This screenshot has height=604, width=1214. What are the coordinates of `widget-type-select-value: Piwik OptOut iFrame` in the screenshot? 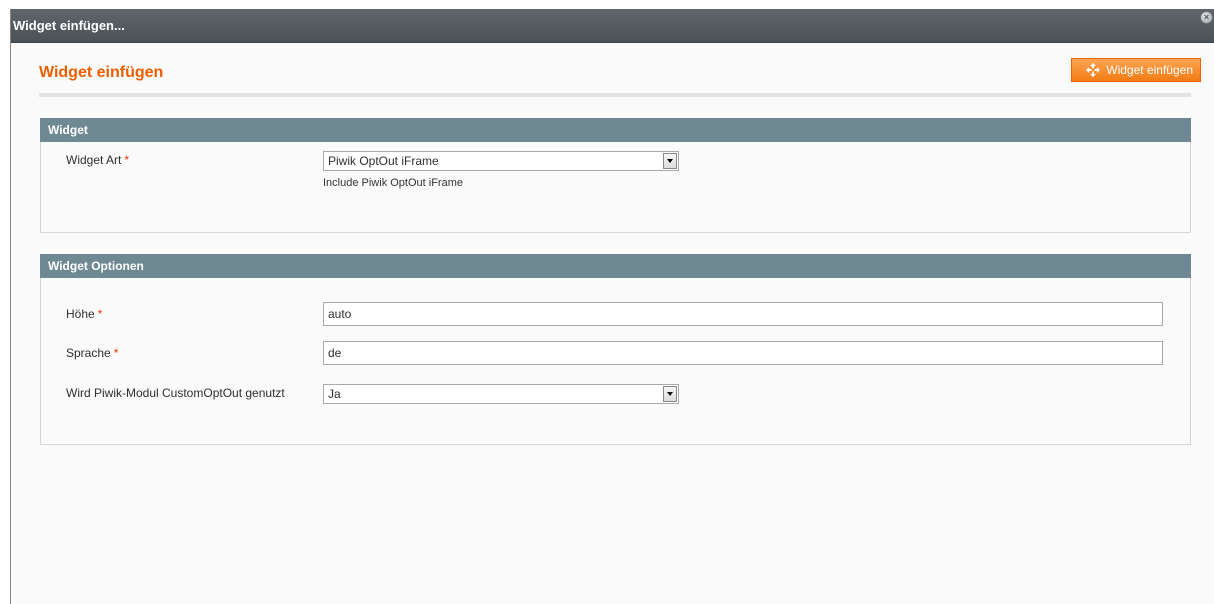 It's located at (383, 161).